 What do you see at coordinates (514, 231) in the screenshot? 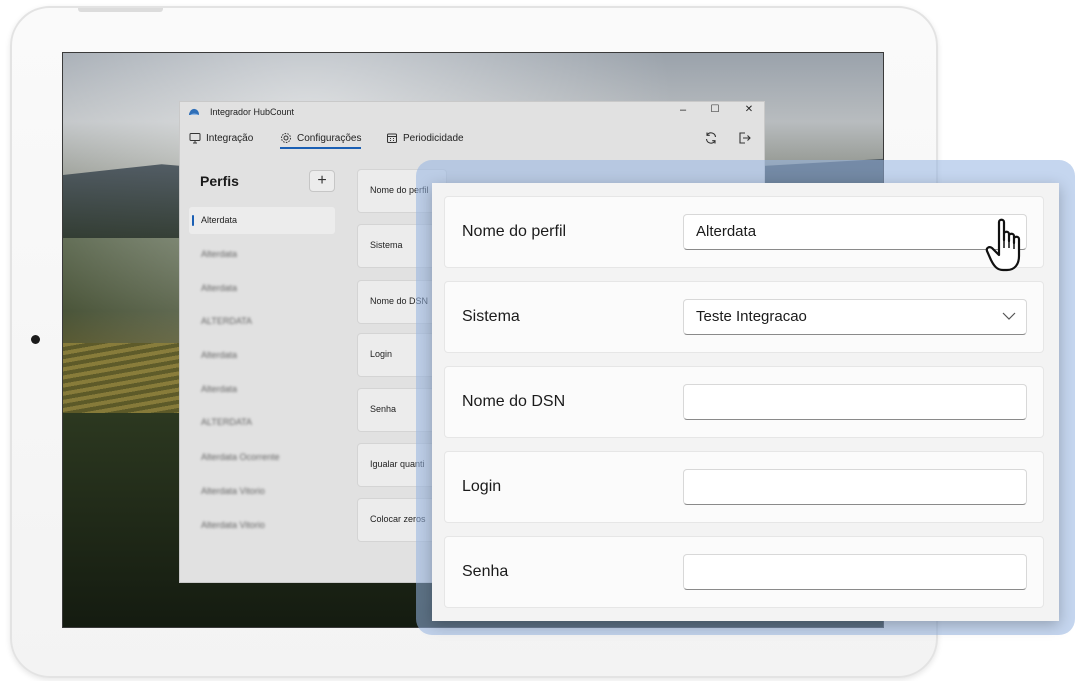
I see `zoom-label: Nome do perfil` at bounding box center [514, 231].